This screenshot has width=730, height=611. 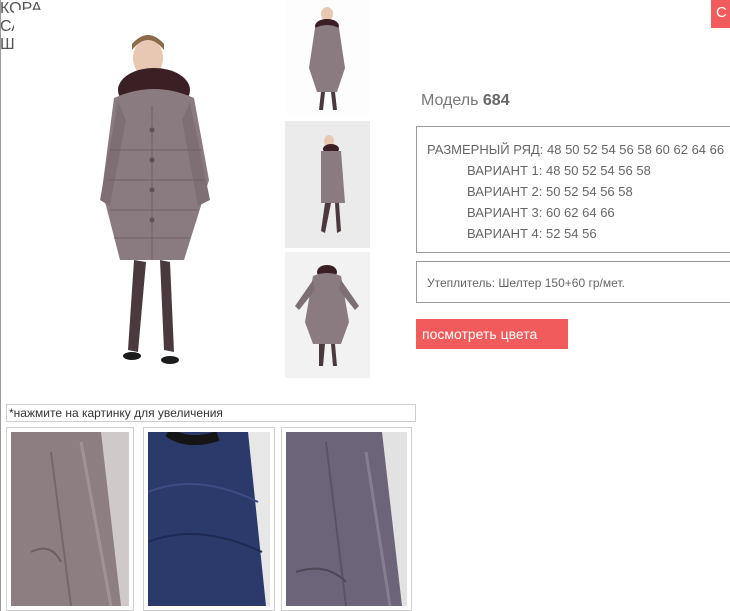 What do you see at coordinates (559, 170) in the screenshot?
I see `size-variant-1: ВАРИАНТ 1: 48 50 52 54 56 58` at bounding box center [559, 170].